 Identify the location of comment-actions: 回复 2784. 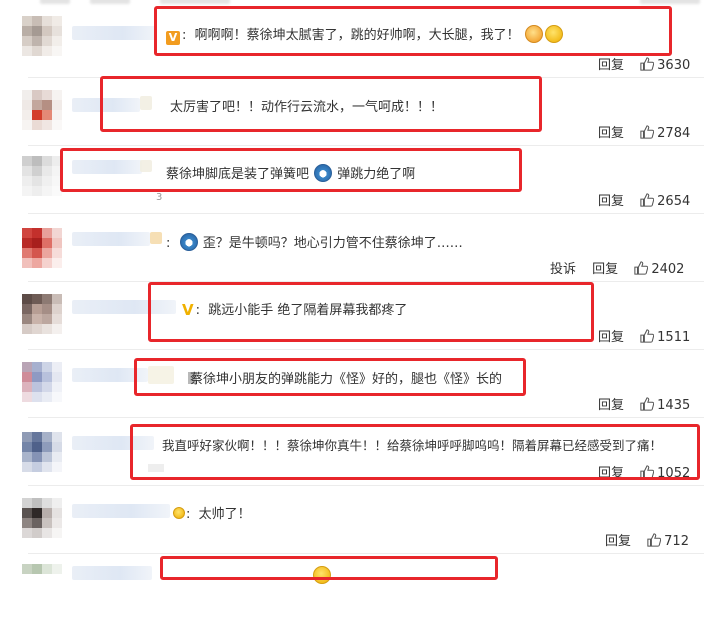
(644, 131).